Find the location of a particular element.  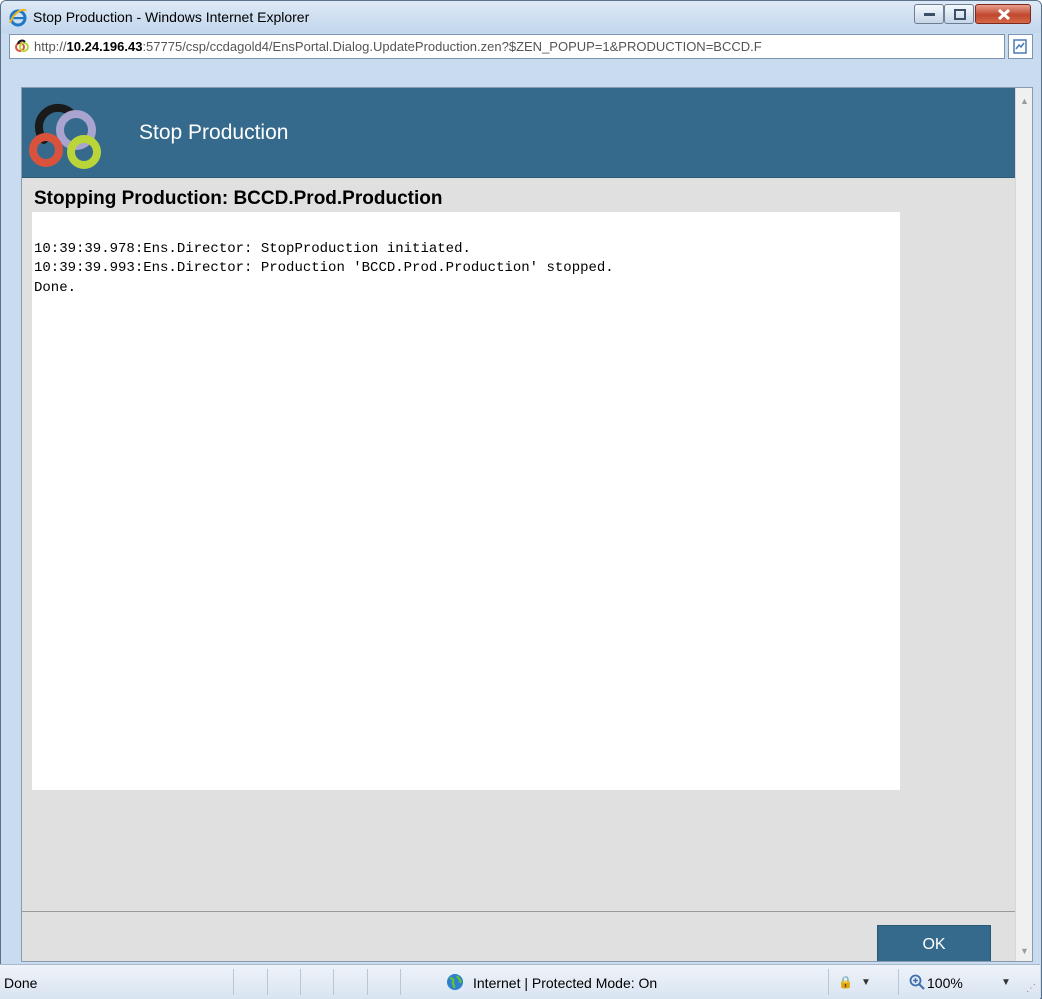

dialog-footer: OK is located at coordinates (518, 936).